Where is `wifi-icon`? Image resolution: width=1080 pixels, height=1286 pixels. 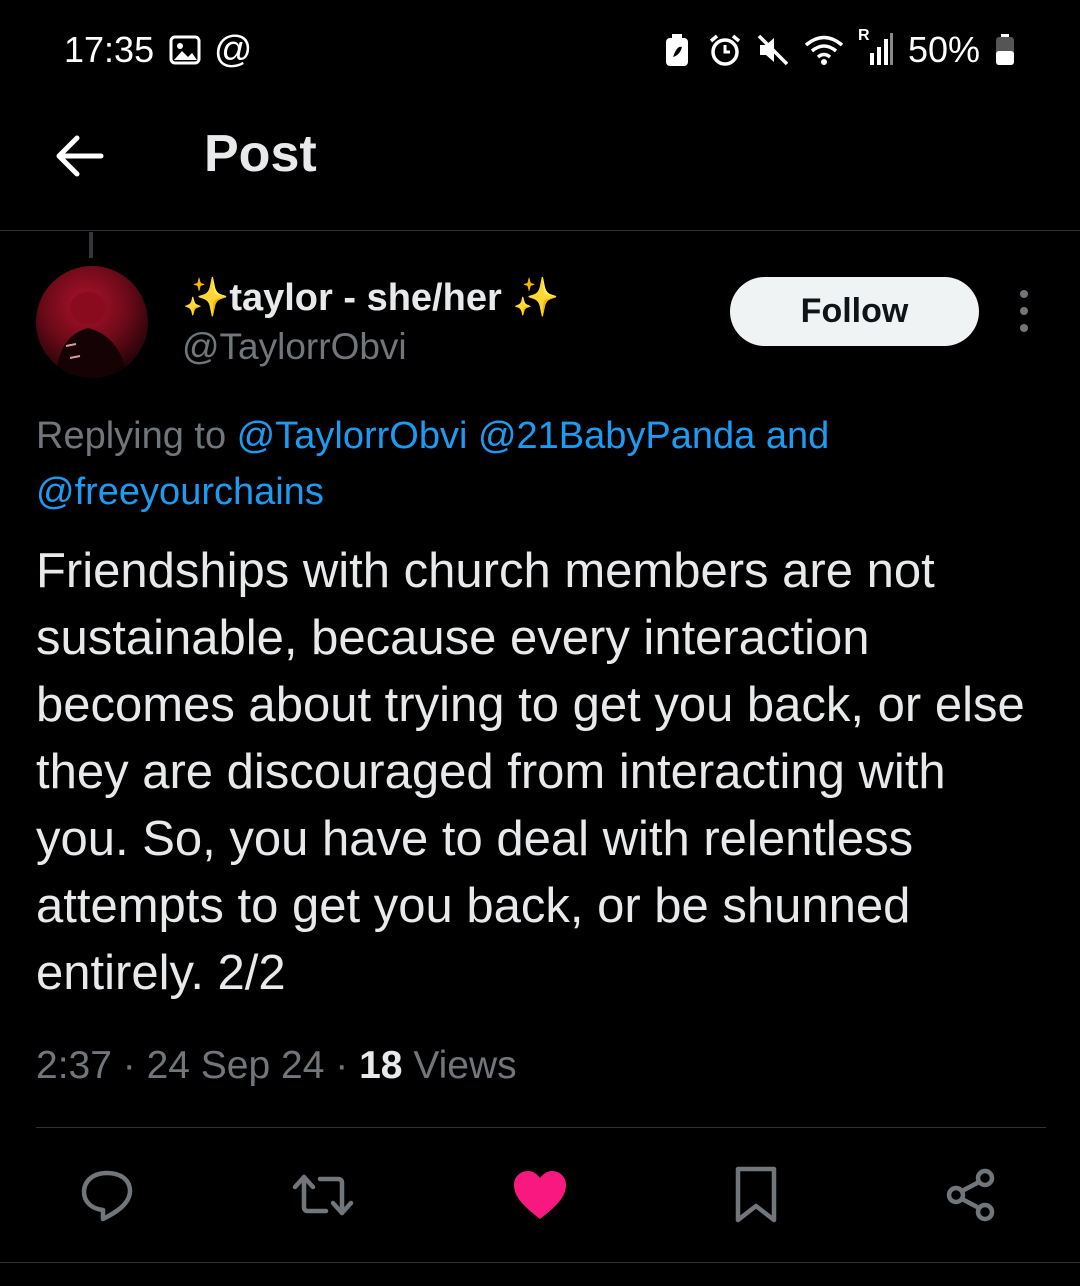 wifi-icon is located at coordinates (824, 50).